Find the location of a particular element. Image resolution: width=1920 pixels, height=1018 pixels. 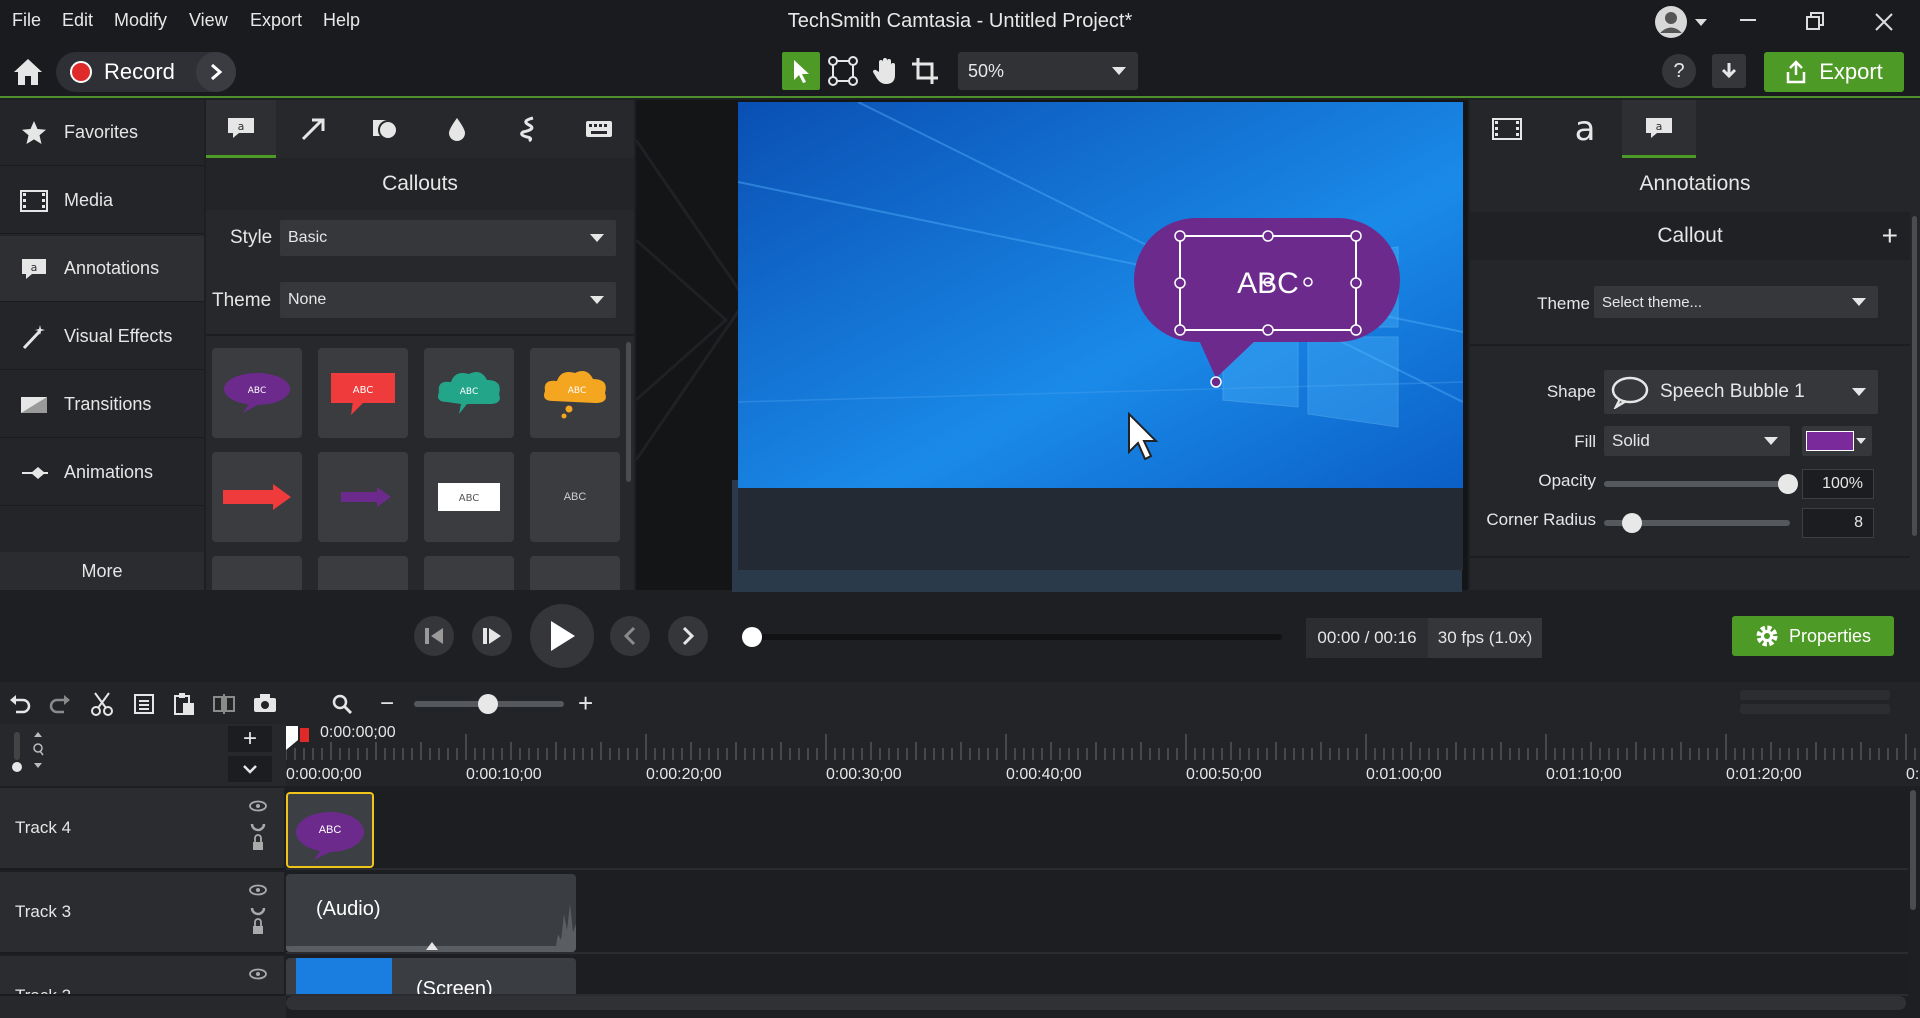

callout-thumb-purple-arrow is located at coordinates (363, 497).